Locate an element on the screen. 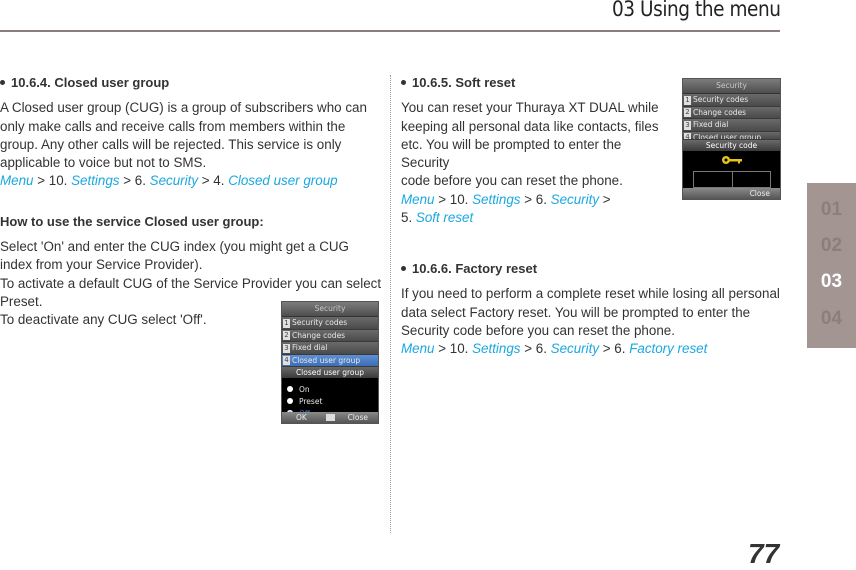 This screenshot has height=570, width=856. menu-path: Menu > 10. Settings > 6. Security > is located at coordinates (506, 199).